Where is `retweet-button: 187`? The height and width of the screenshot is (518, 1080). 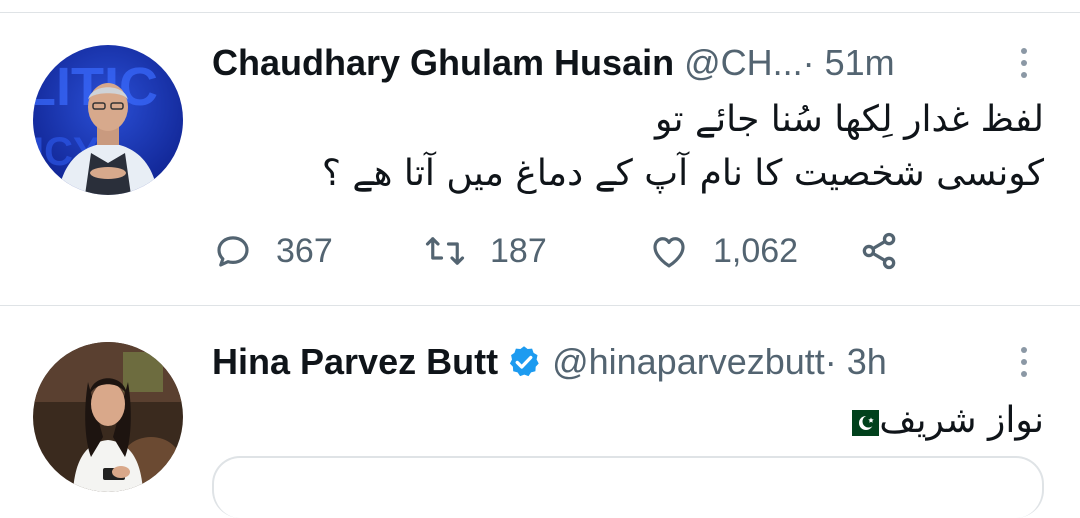
retweet-button: 187 is located at coordinates (534, 251).